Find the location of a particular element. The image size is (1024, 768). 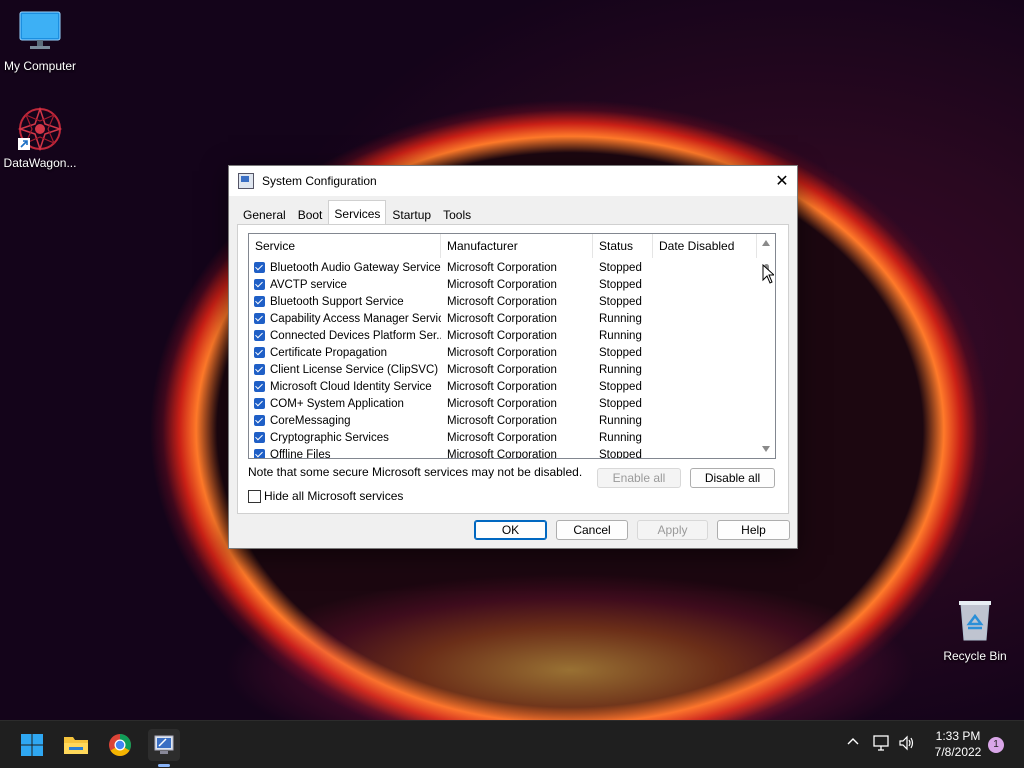

tab-strip: General Boot Services Startup Tools is located at coordinates (357, 213).